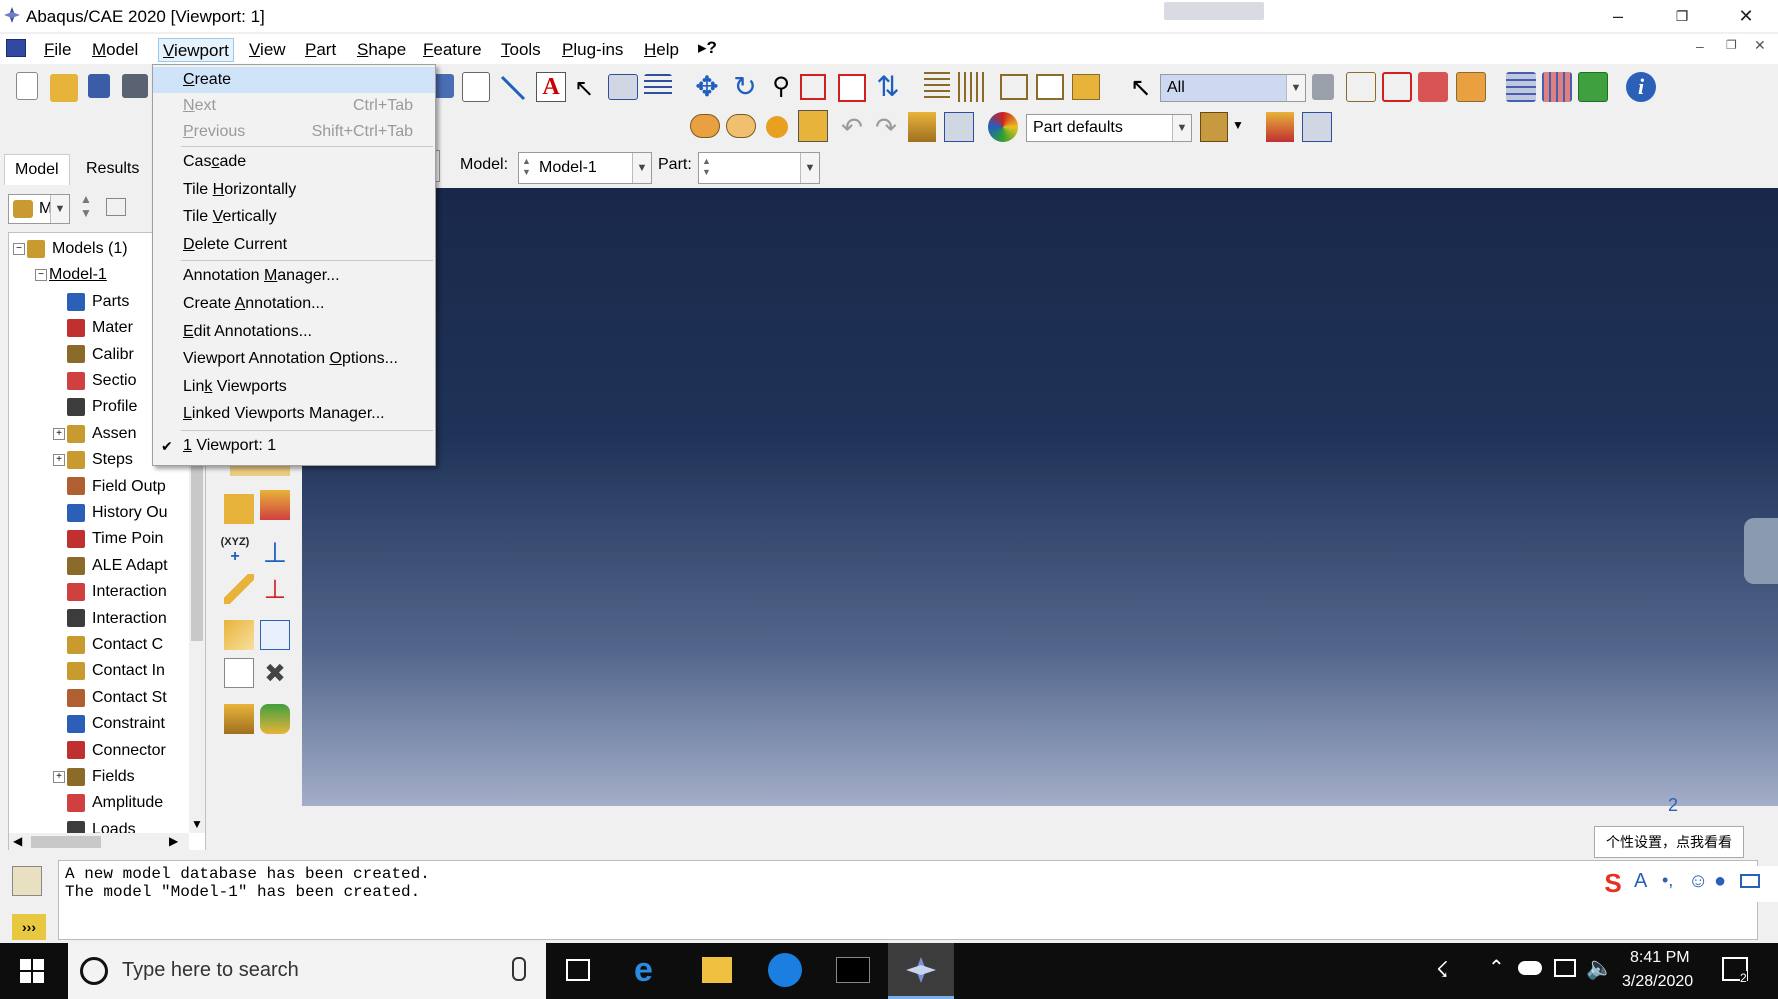  Describe the element at coordinates (922, 127) in the screenshot. I see `part-tool-icon` at that location.